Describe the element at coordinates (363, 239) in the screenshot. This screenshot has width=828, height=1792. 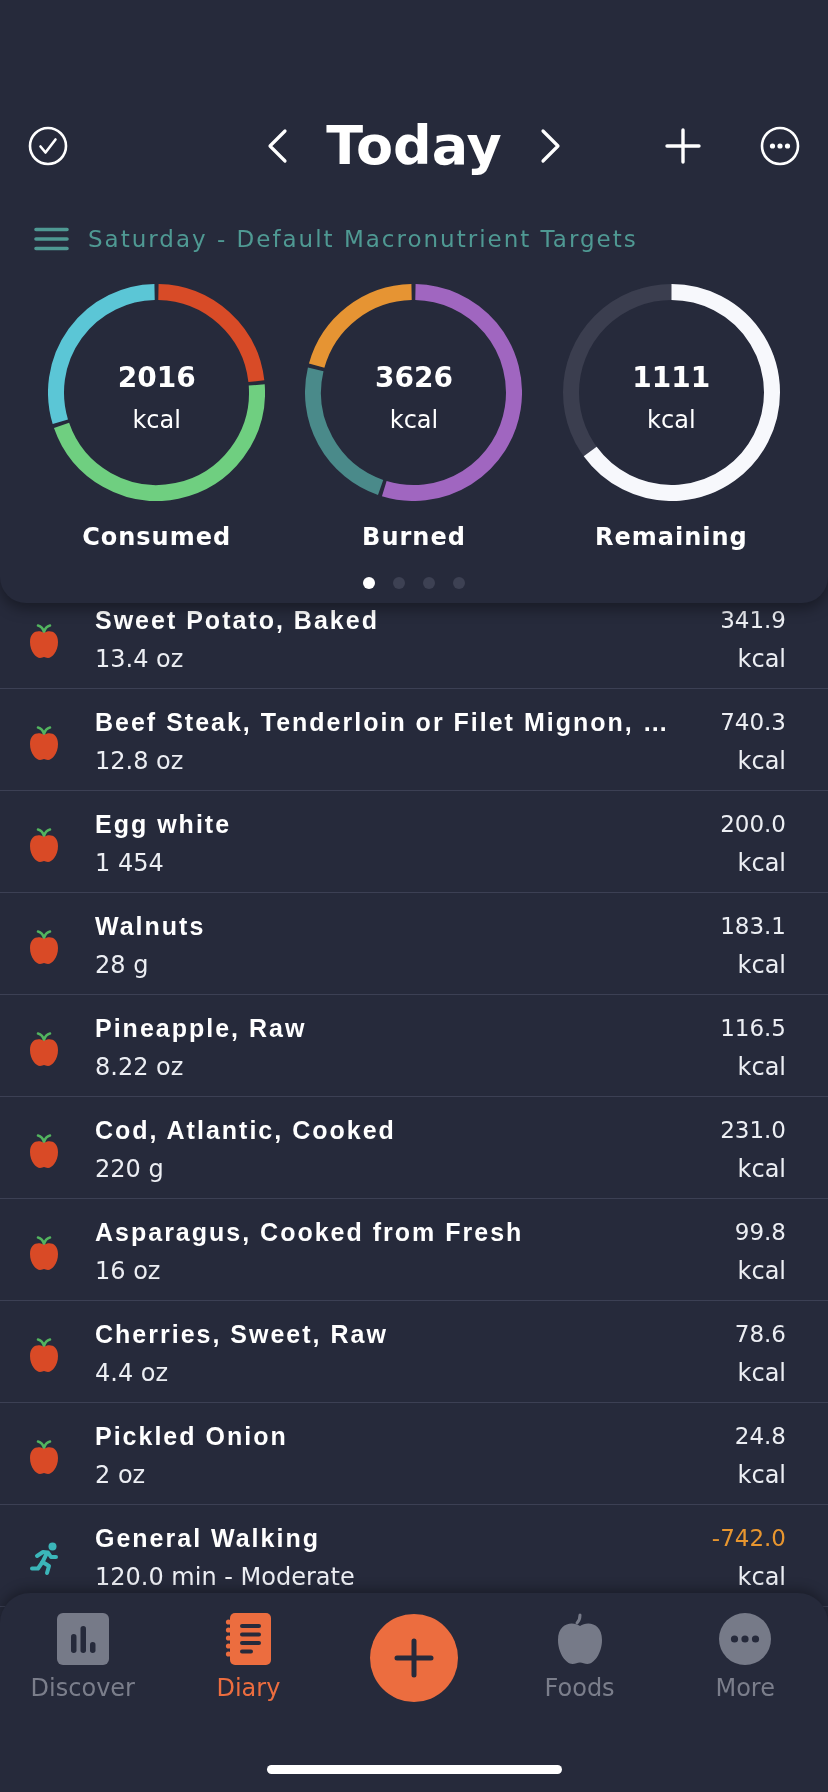
I see `targets-label: Saturday - Default Macronutrient Targets` at that location.